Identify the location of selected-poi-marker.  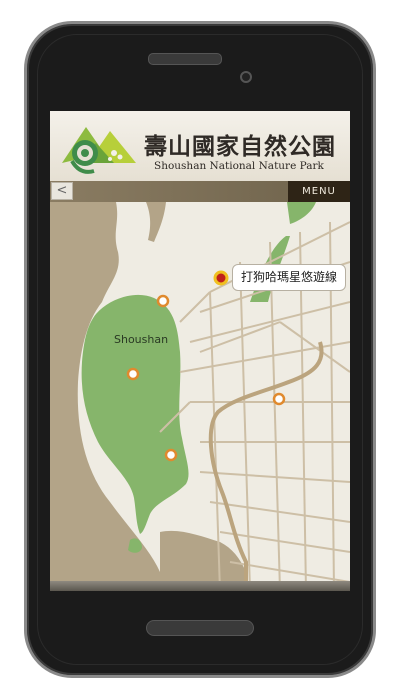
(221, 278).